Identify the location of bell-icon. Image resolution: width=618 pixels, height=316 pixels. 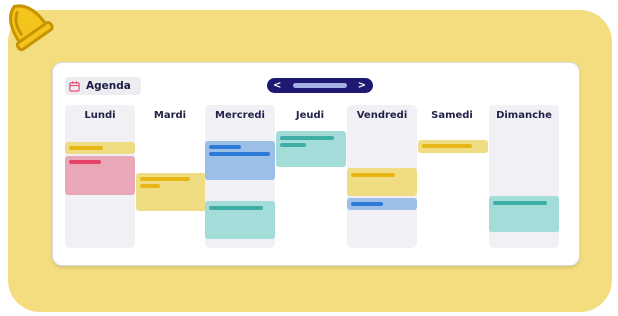
(31, 28).